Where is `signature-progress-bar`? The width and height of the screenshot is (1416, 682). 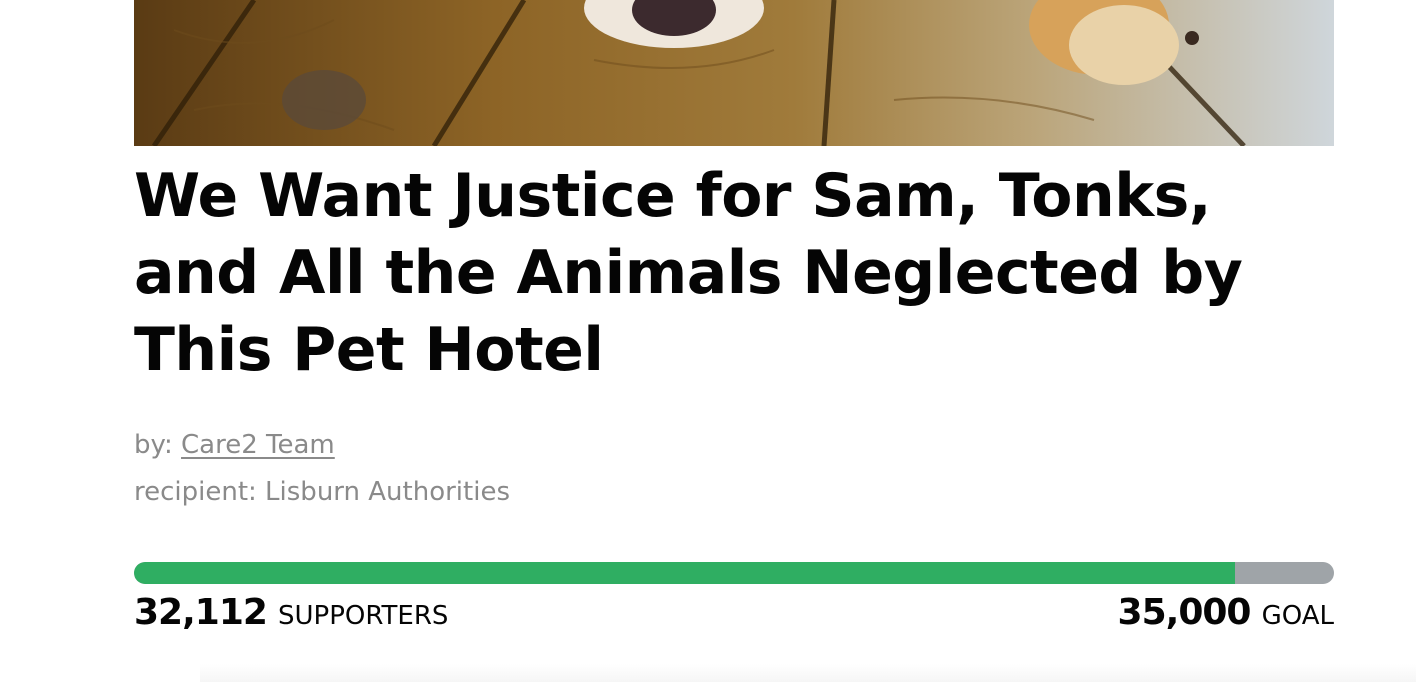 signature-progress-bar is located at coordinates (734, 573).